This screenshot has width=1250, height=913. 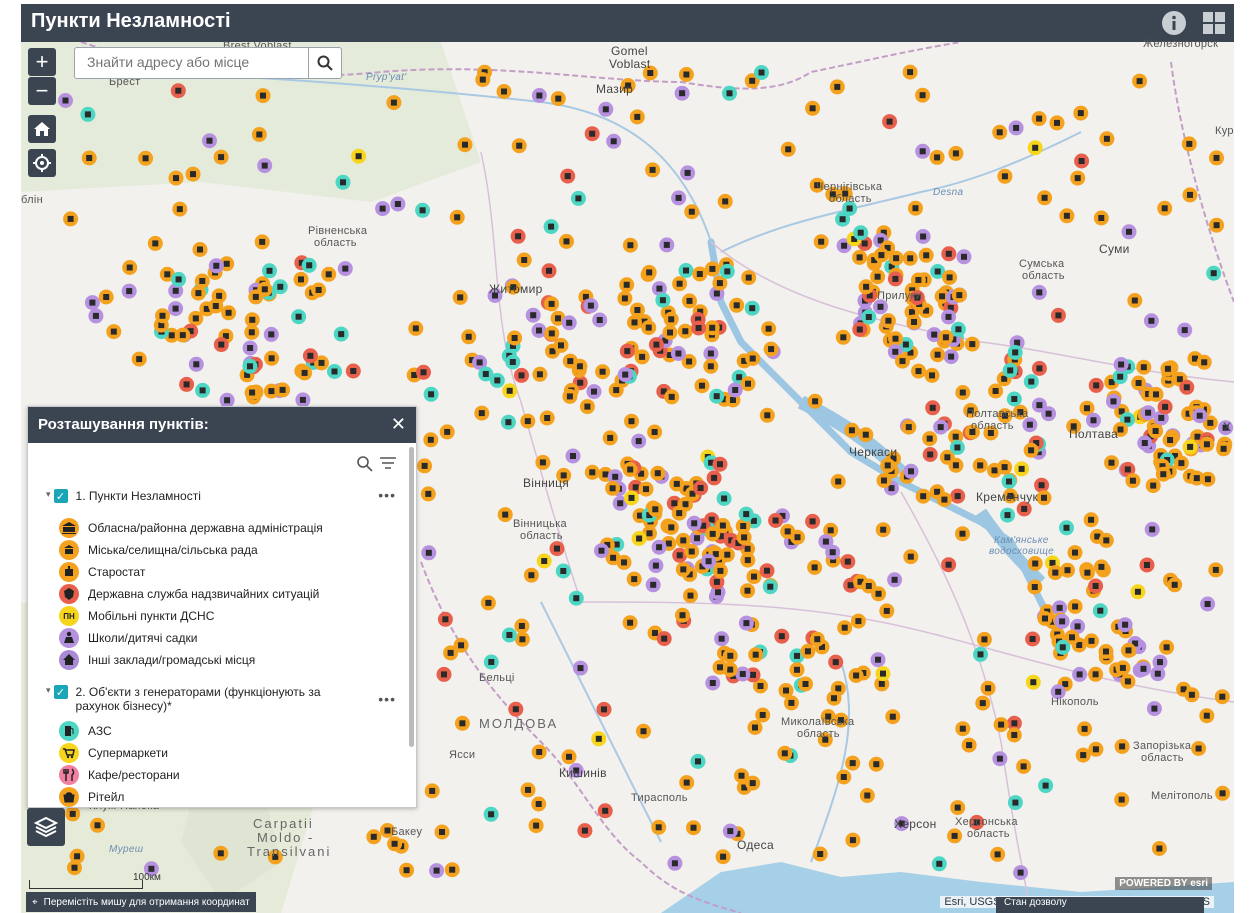 What do you see at coordinates (1043, 276) in the screenshot?
I see `map-label: область` at bounding box center [1043, 276].